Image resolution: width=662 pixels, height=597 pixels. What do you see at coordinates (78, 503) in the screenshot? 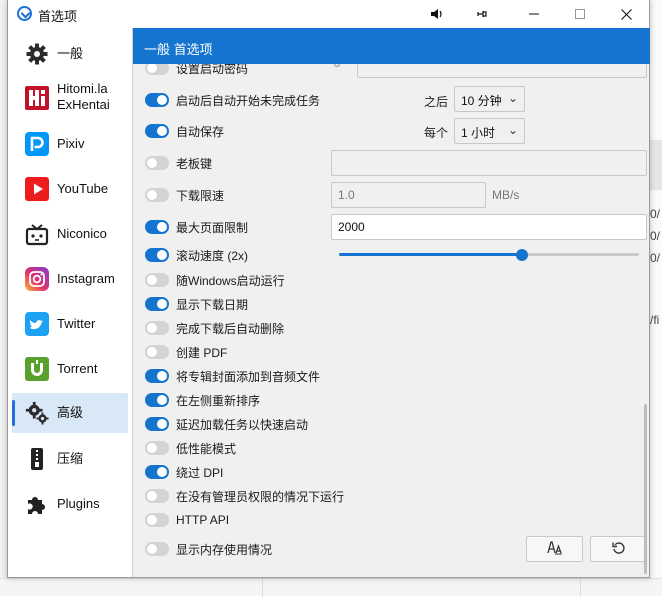
I see `sidebar-item-label: Plugins` at bounding box center [78, 503].